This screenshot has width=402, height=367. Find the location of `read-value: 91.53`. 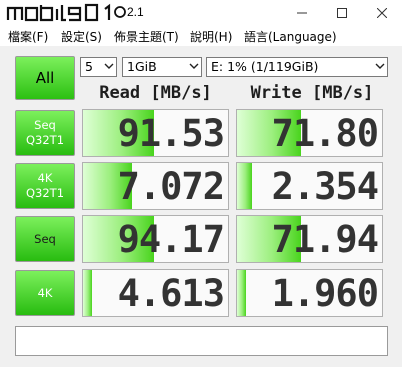

read-value: 91.53 is located at coordinates (171, 133).